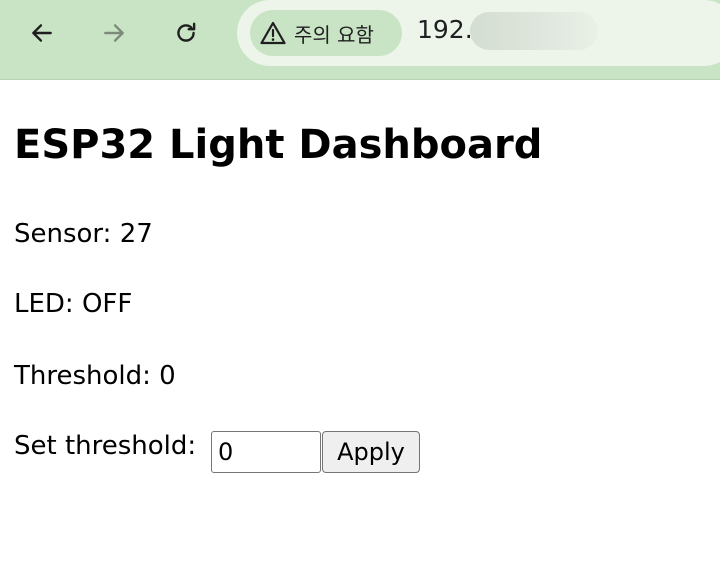 This screenshot has width=720, height=584. I want to click on led-label: LED:, so click(44, 304).